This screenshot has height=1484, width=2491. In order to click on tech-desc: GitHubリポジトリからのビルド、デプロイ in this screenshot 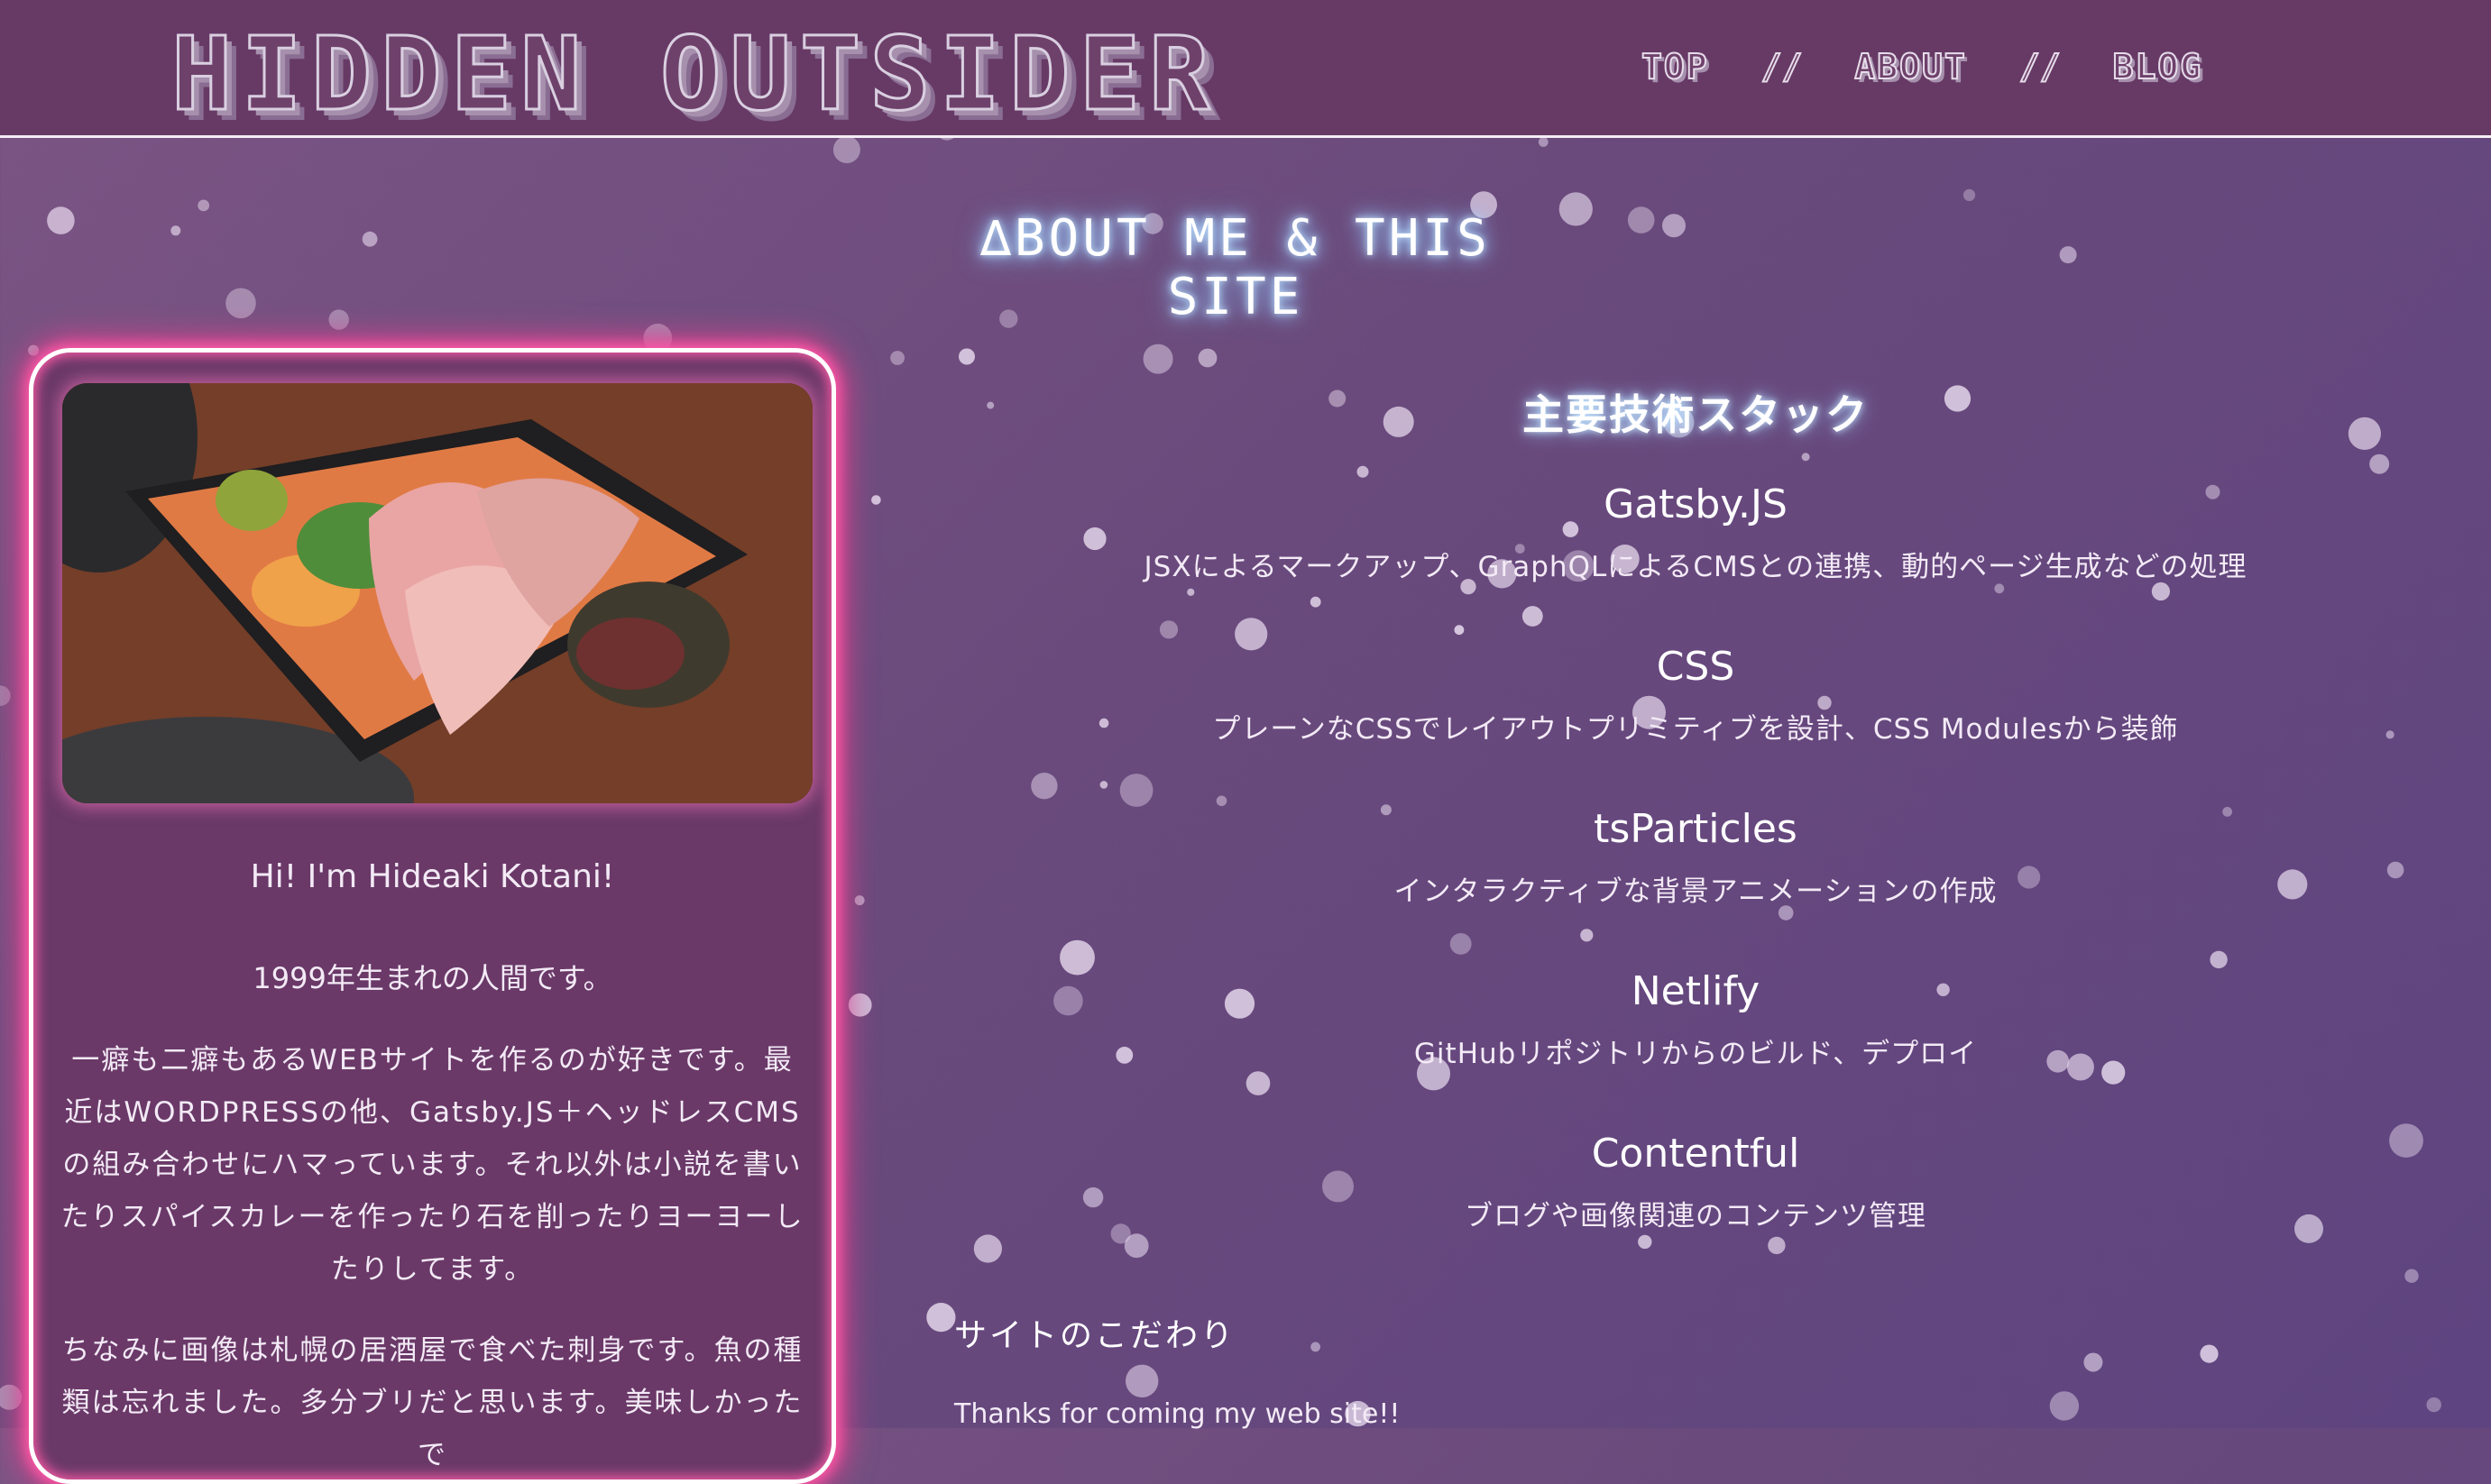, I will do `click(1695, 1054)`.